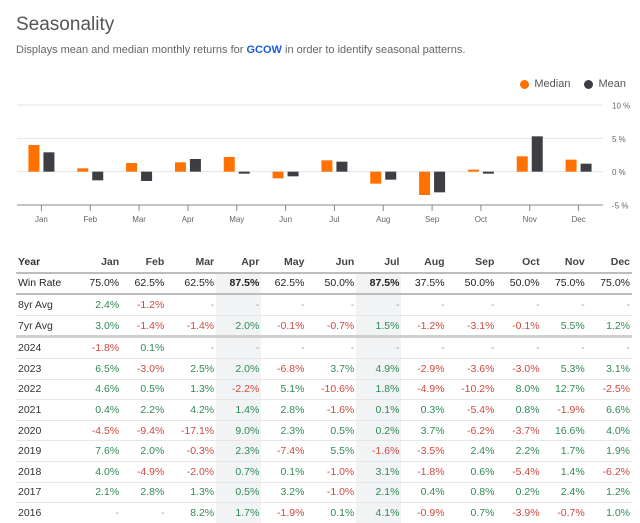  What do you see at coordinates (424, 305) in the screenshot?
I see `cell-aug: -` at bounding box center [424, 305].